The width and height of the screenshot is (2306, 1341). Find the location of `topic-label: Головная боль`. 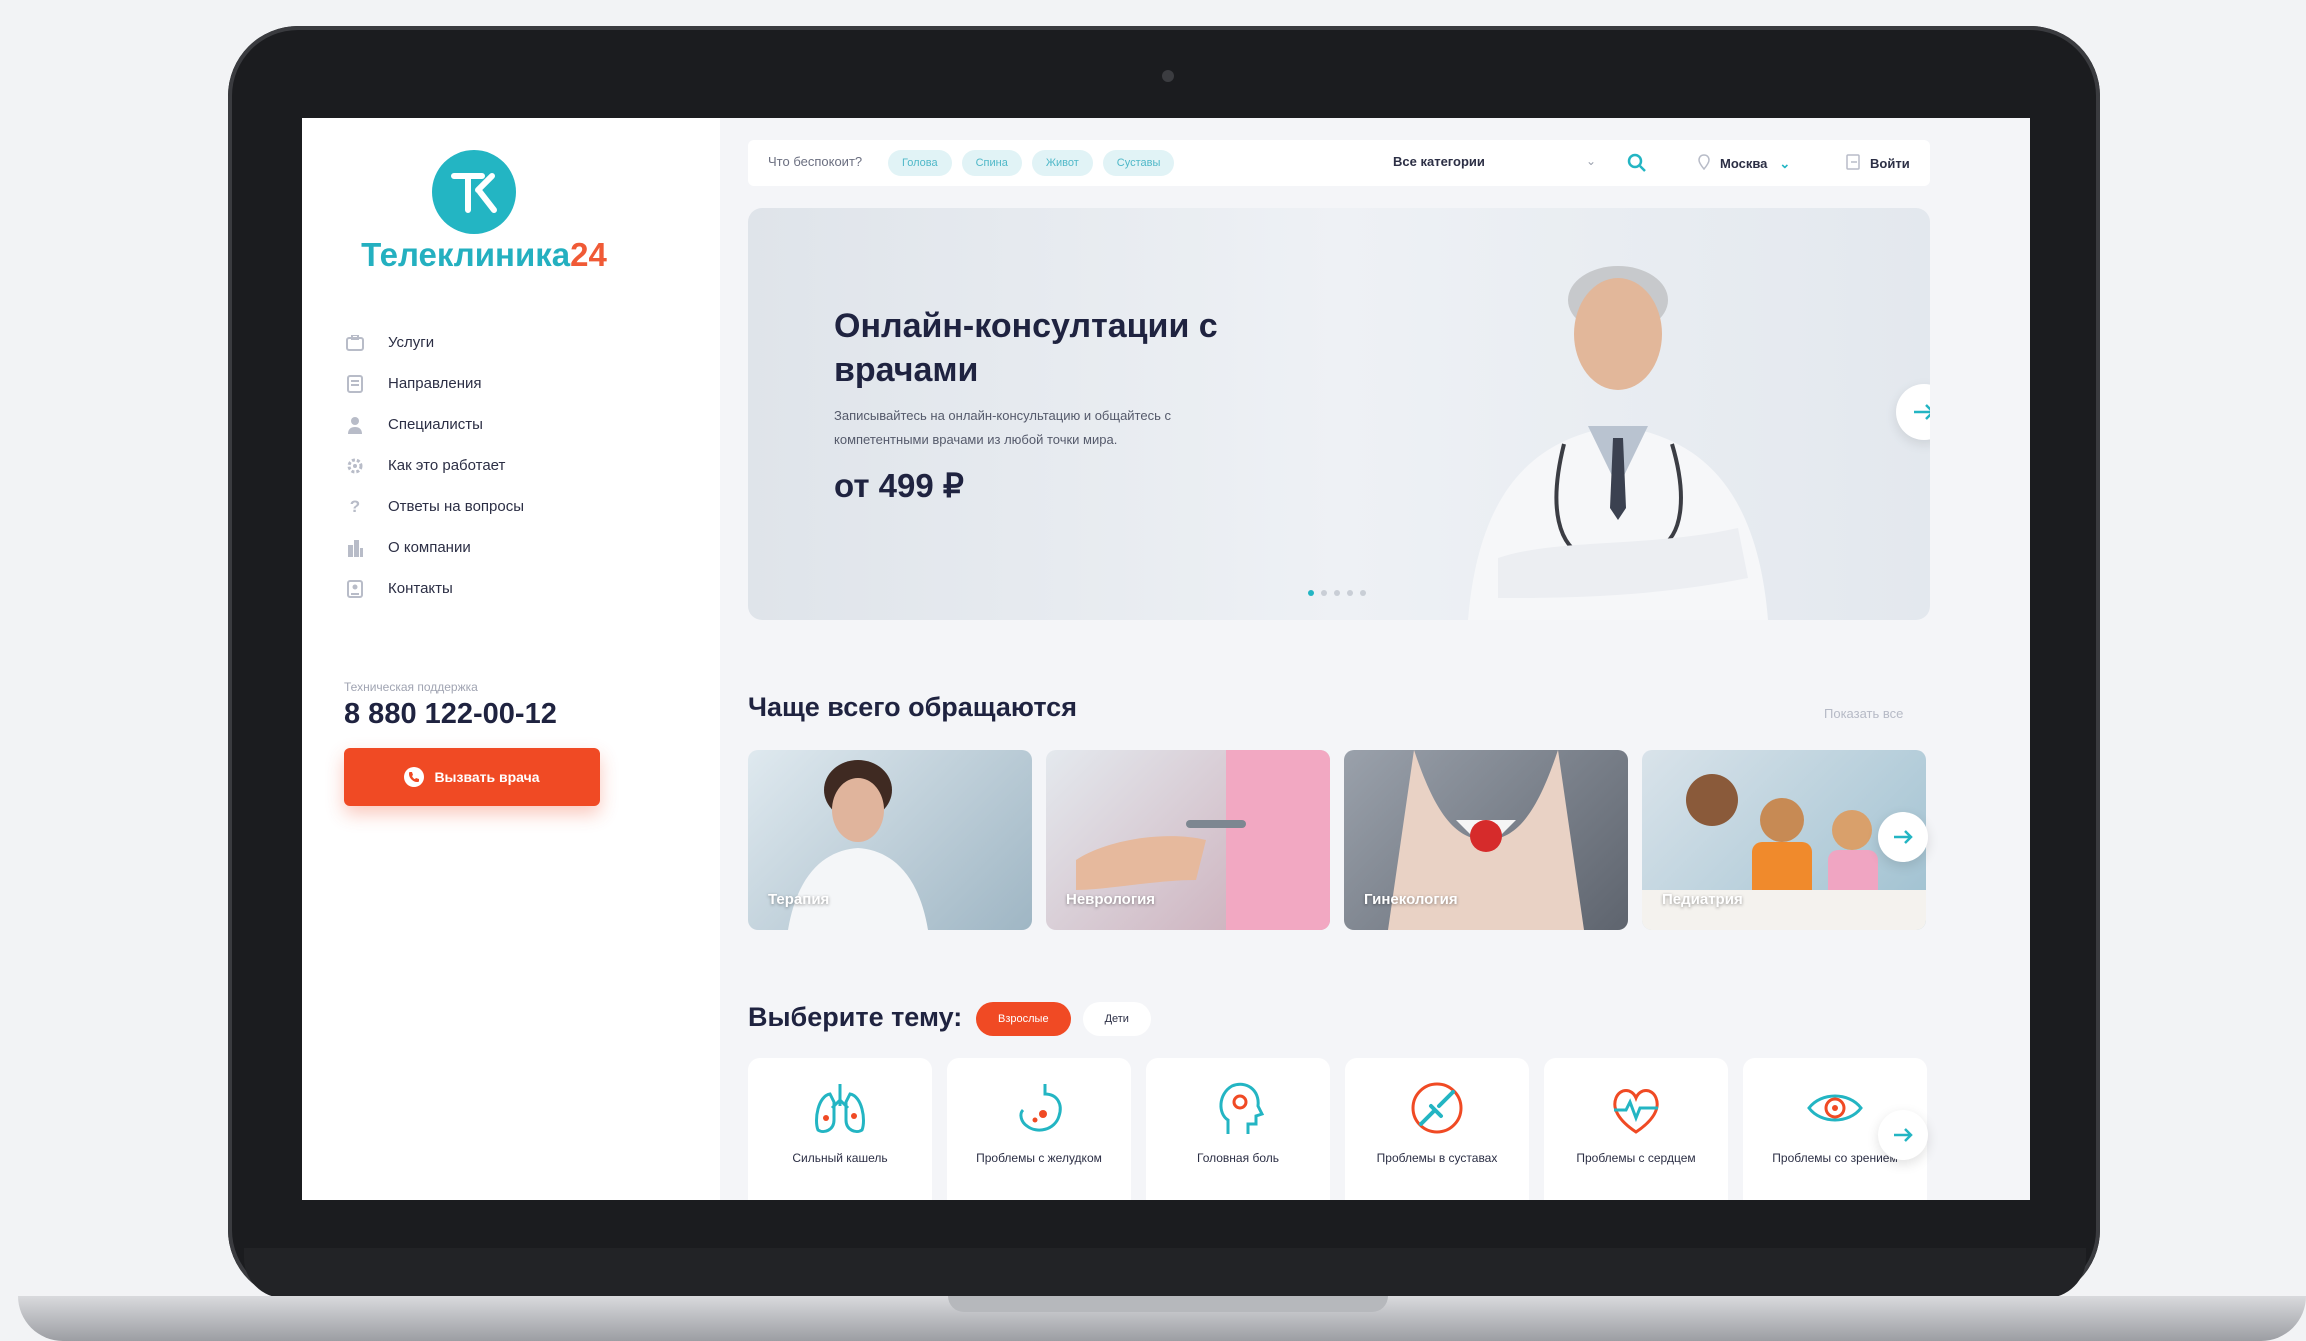

topic-label: Головная боль is located at coordinates (1238, 1158).